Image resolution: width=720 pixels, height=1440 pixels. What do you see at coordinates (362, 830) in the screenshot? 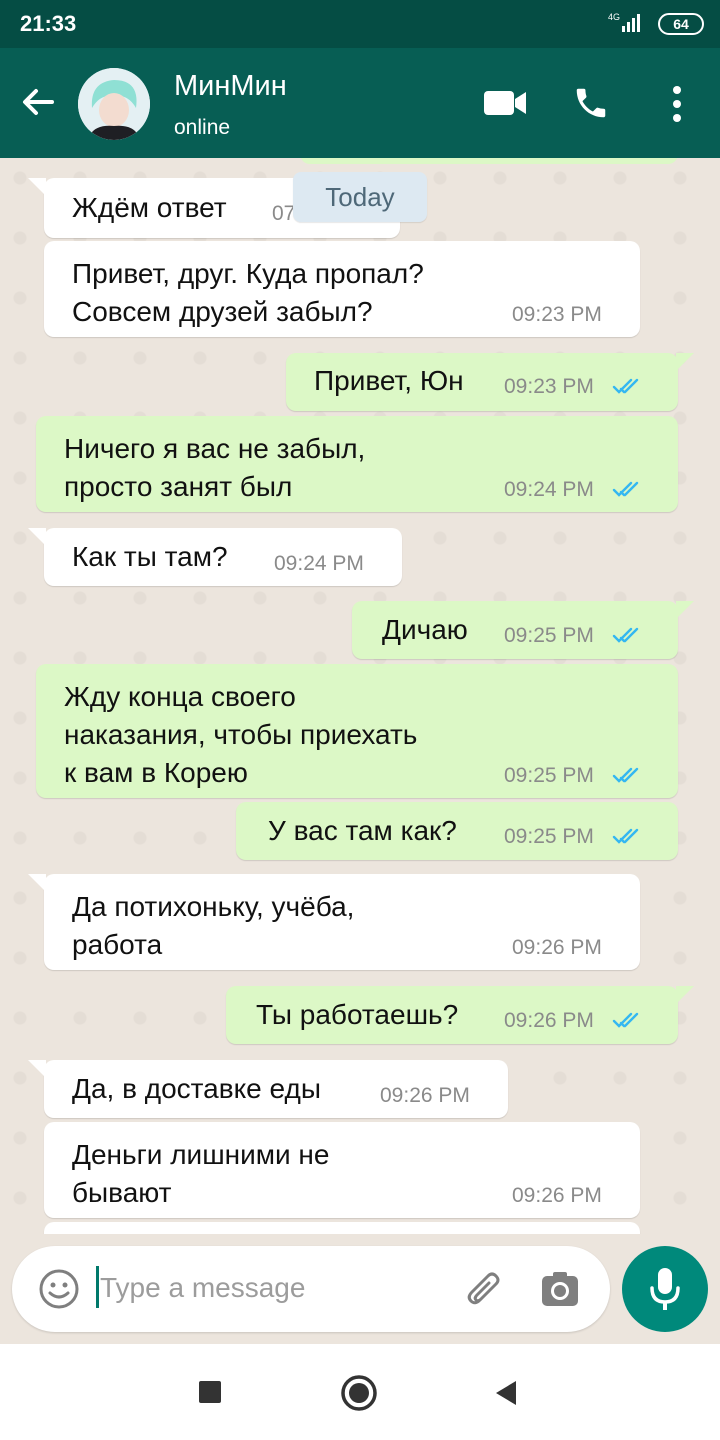
I see `message-text: У вас там как?` at bounding box center [362, 830].